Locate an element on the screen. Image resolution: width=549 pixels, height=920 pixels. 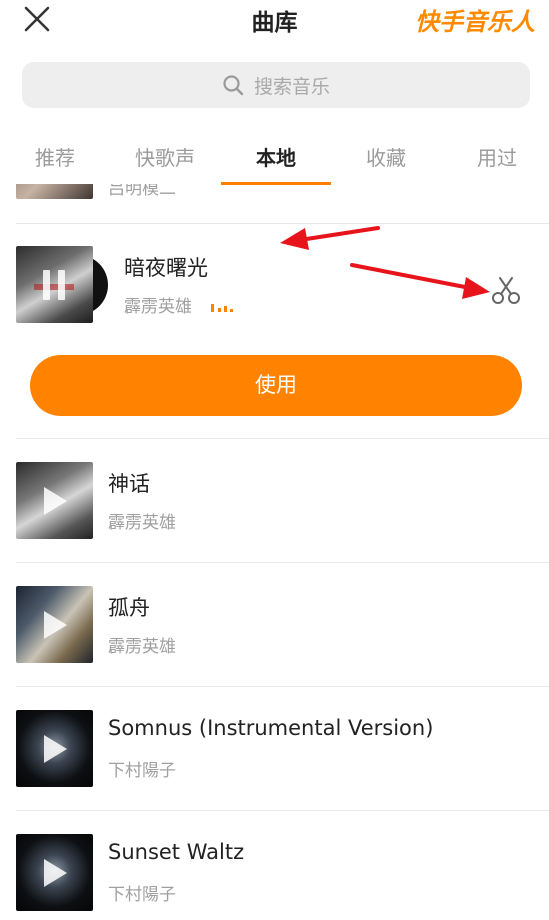
tab-kuaigesheng: 快歌声 is located at coordinates (165, 156).